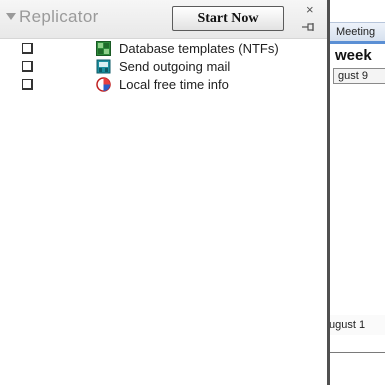 The width and height of the screenshot is (385, 385). I want to click on list-item: Database templates (NTFs), so click(163, 49).